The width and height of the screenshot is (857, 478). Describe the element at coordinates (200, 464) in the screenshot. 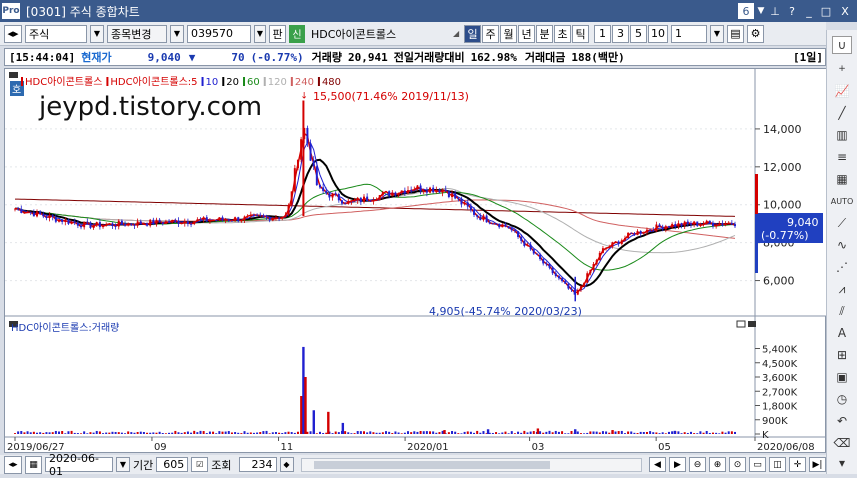

I see `checkbox-icon: ☑` at that location.